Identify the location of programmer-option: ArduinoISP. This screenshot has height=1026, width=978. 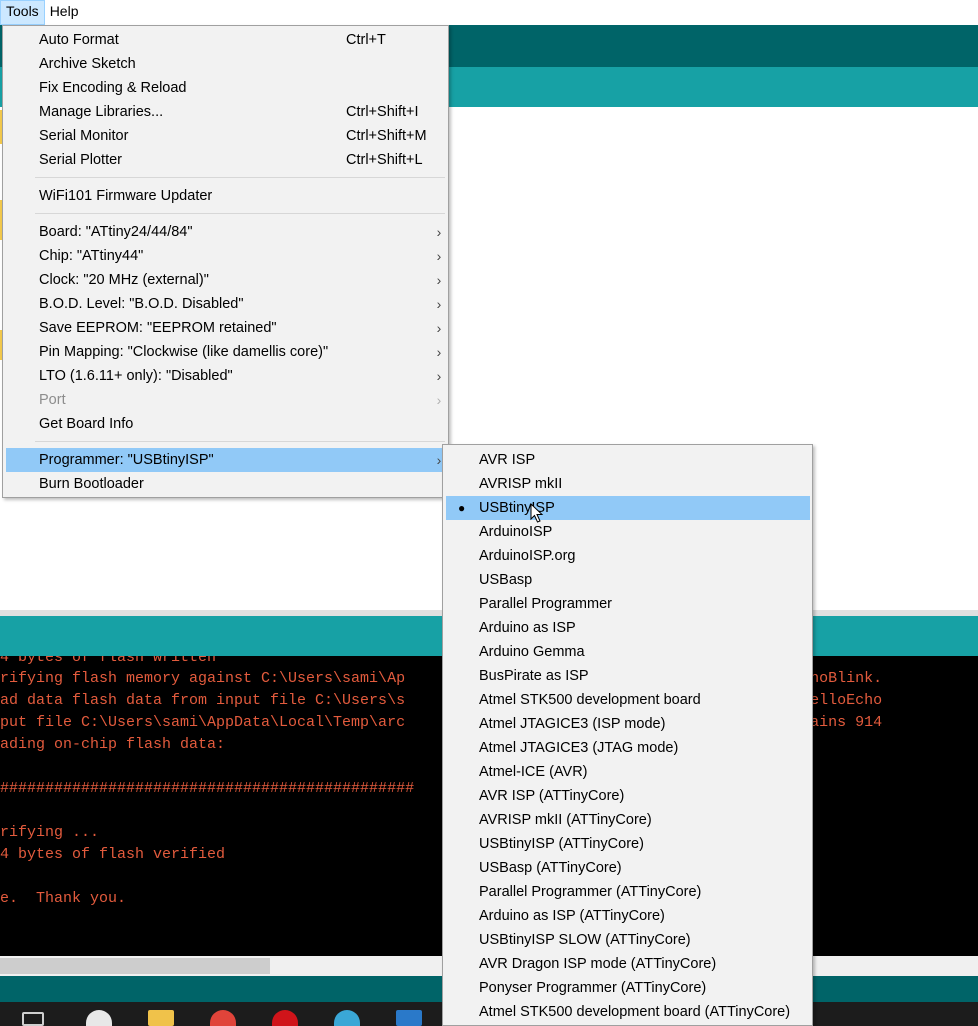
(628, 532).